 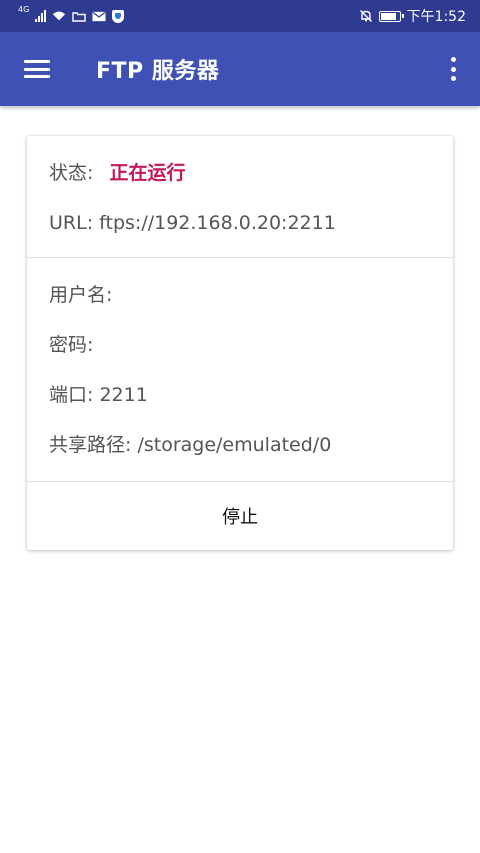 What do you see at coordinates (240, 69) in the screenshot?
I see `app-bar: FTP 服务器` at bounding box center [240, 69].